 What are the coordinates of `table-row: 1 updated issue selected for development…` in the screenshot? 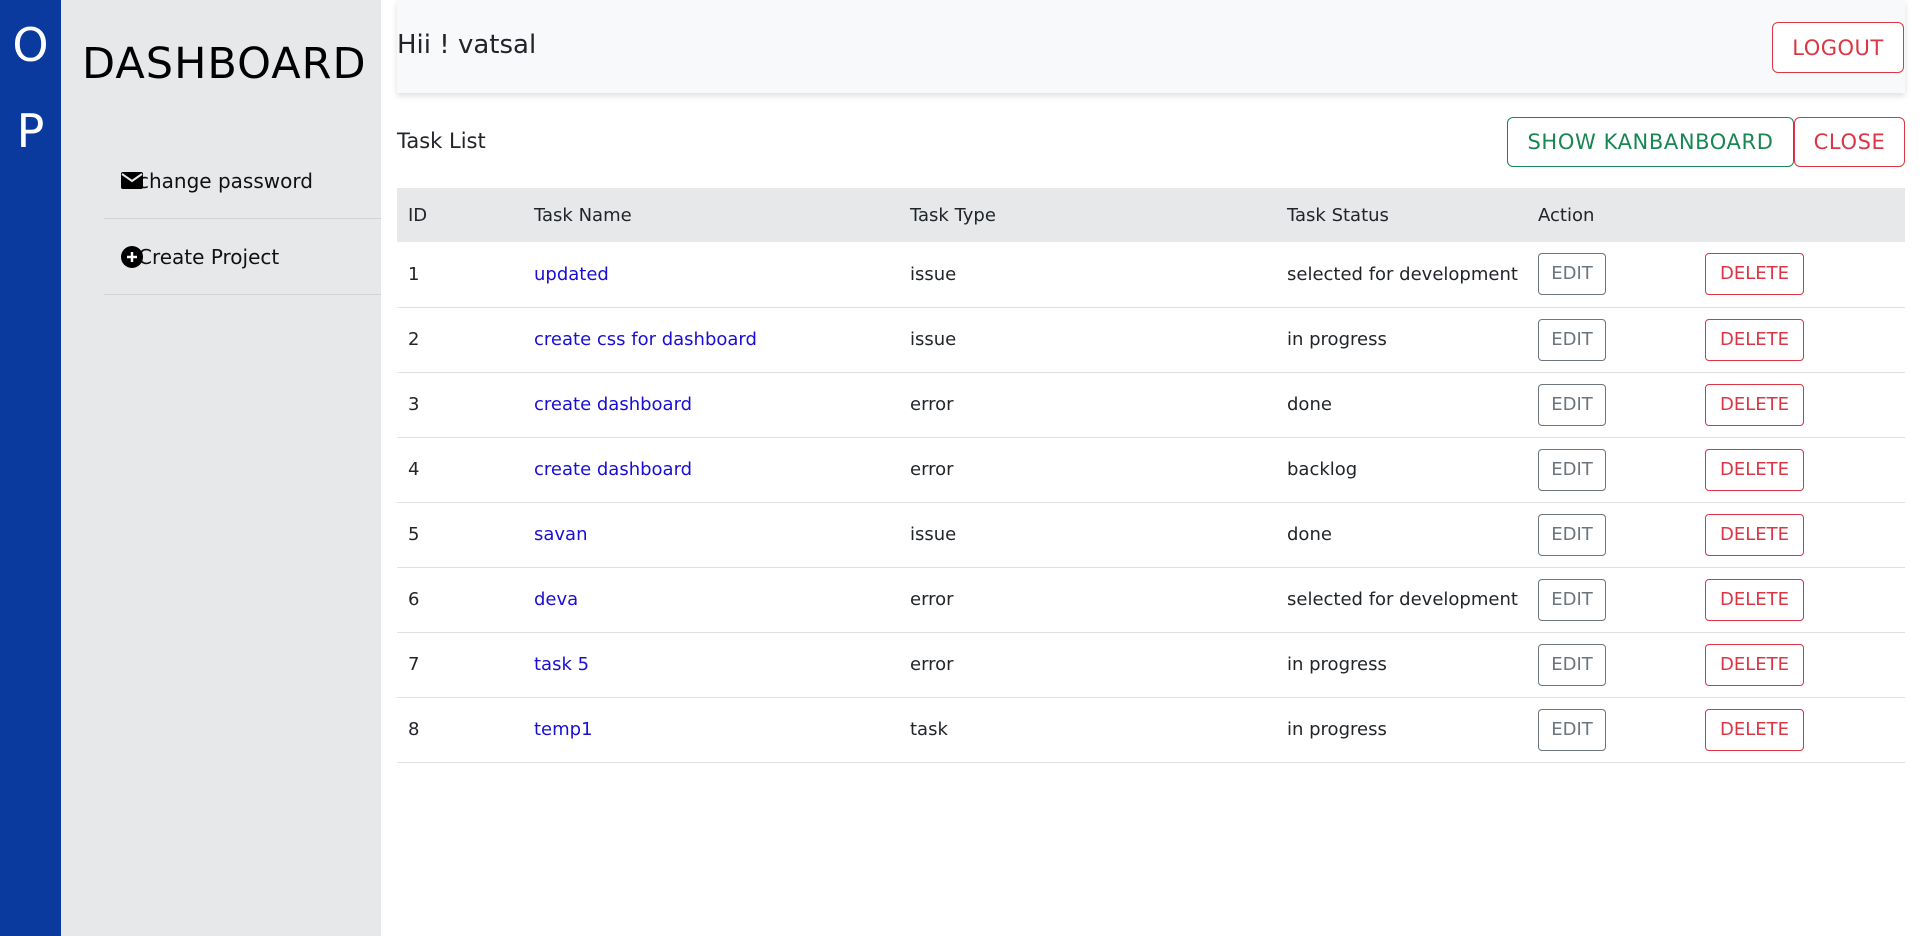 It's located at (1151, 275).